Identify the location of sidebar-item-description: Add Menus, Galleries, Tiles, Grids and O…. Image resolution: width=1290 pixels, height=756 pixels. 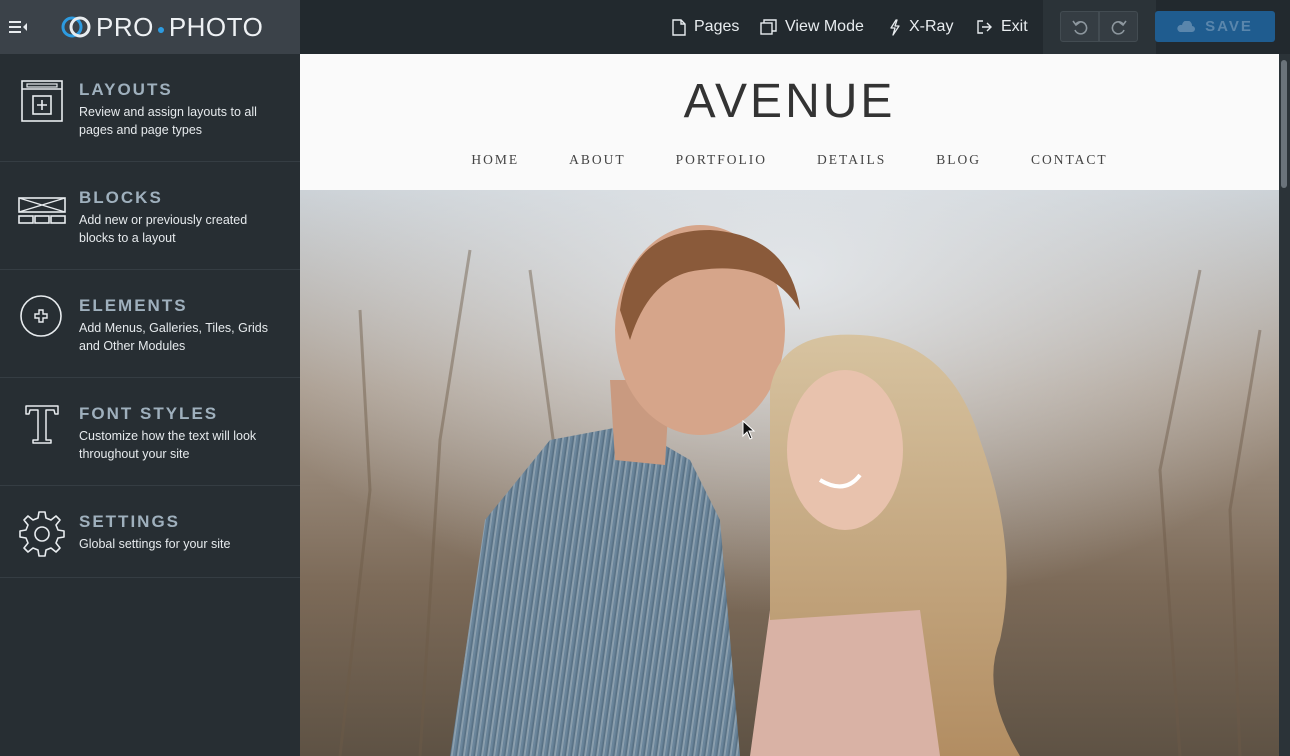
(173, 337).